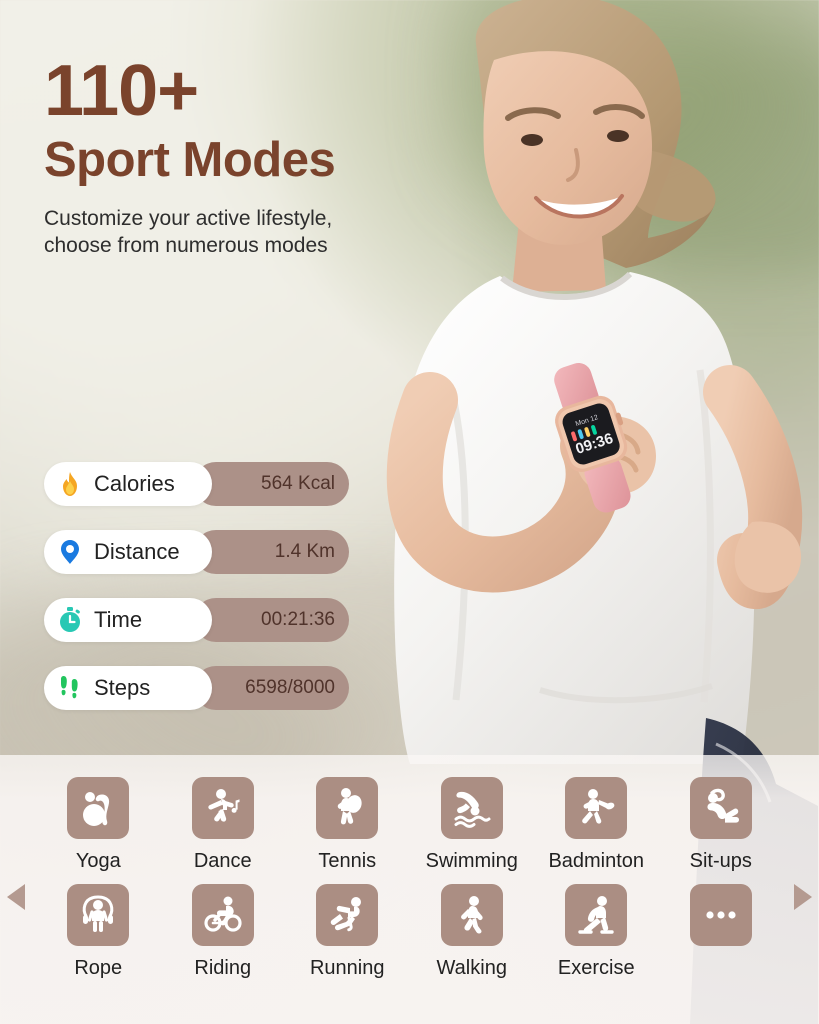 This screenshot has height=1024, width=819. I want to click on mode-item-walking: Walking, so click(472, 932).